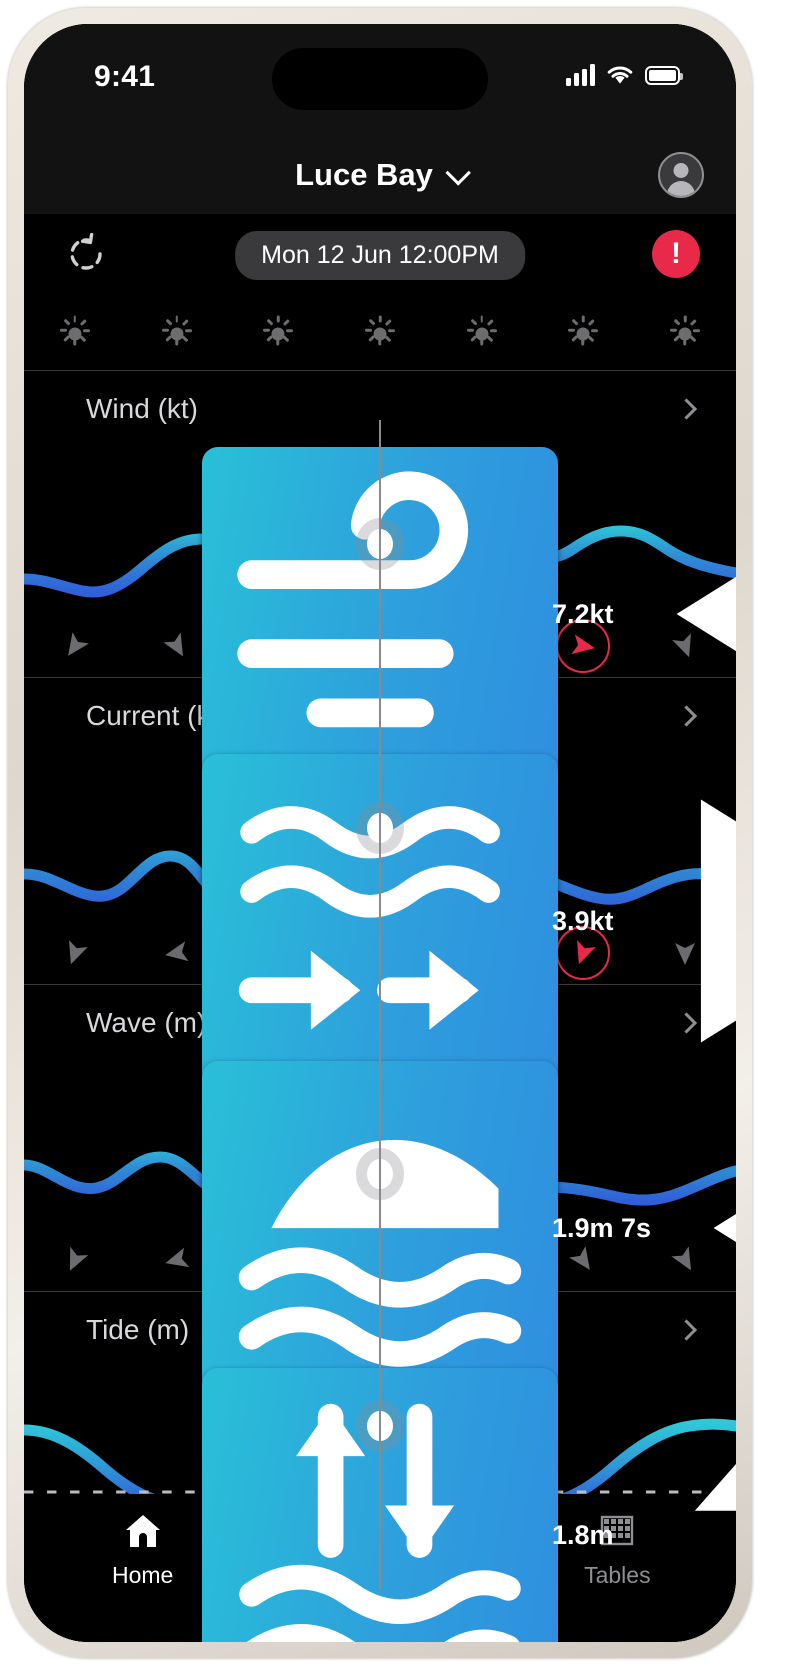  What do you see at coordinates (86, 254) in the screenshot?
I see `refresh-icon` at bounding box center [86, 254].